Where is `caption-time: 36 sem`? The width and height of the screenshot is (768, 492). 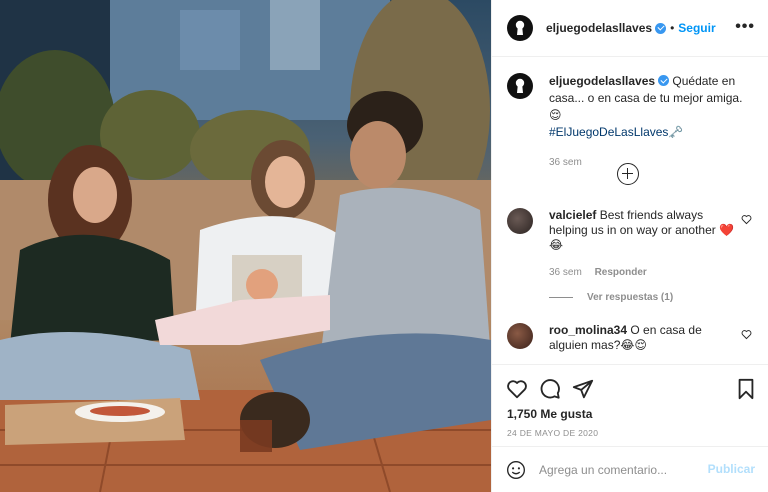
caption-time: 36 sem is located at coordinates (653, 162).